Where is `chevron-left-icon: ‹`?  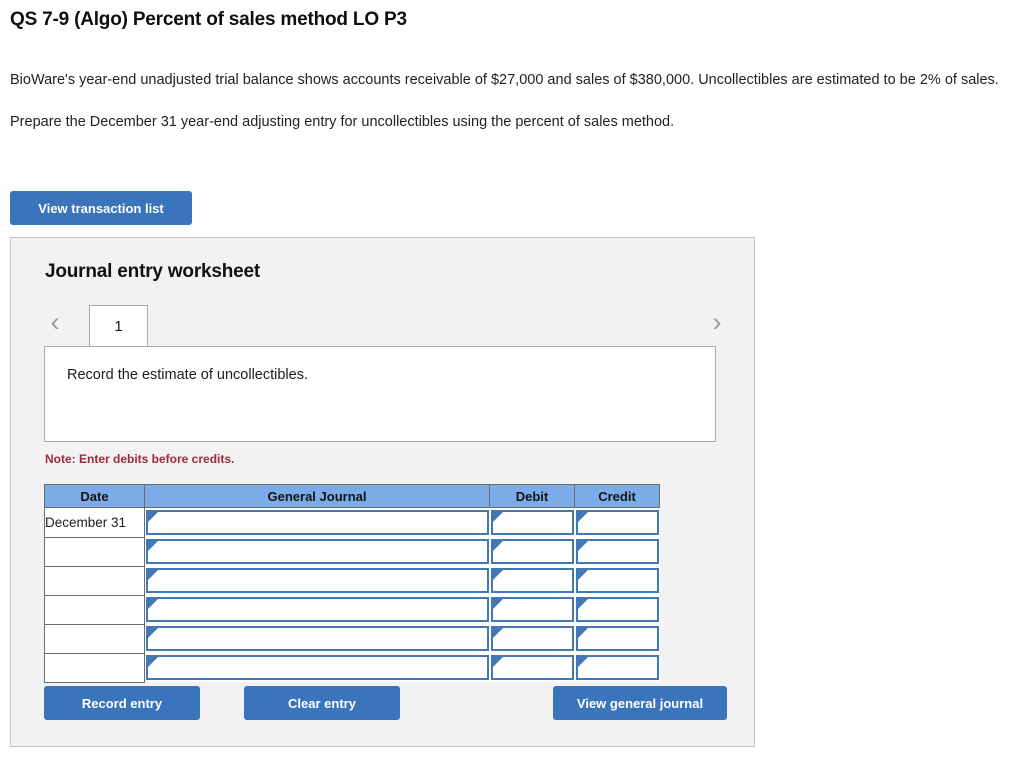
chevron-left-icon: ‹ is located at coordinates (55, 323).